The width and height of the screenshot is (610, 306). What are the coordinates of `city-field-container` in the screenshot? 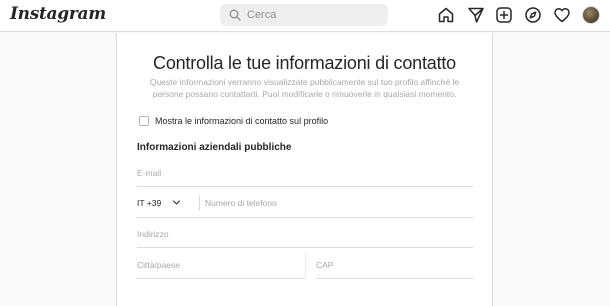 It's located at (221, 264).